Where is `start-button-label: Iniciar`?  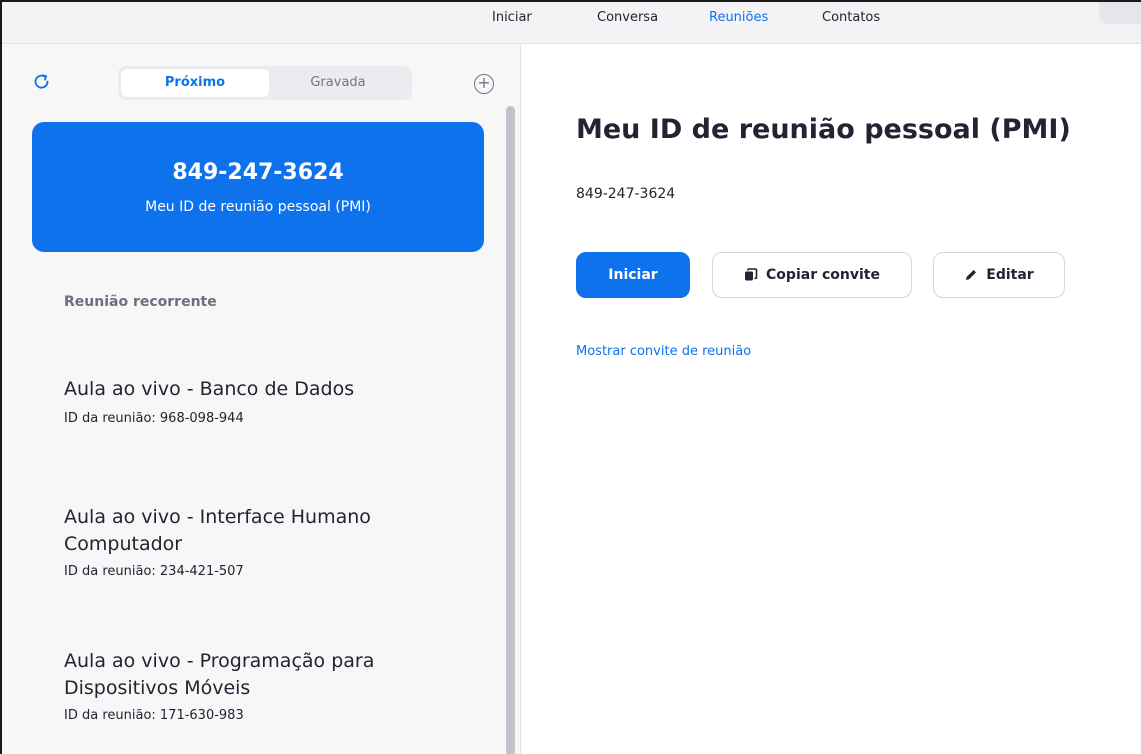
start-button-label: Iniciar is located at coordinates (633, 275).